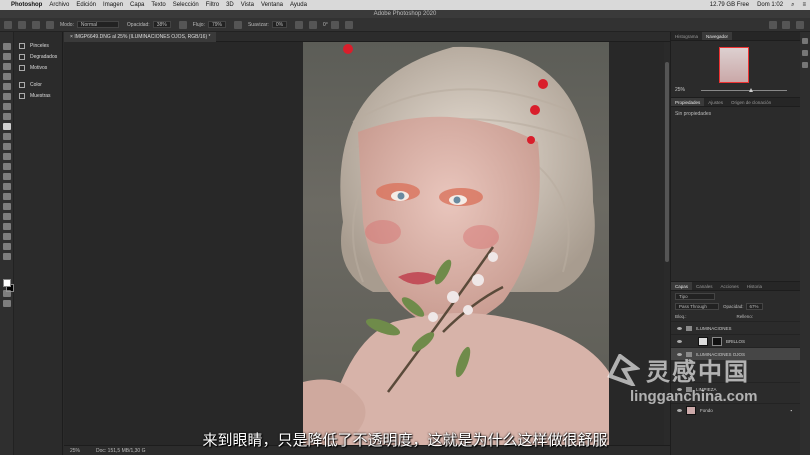 The image size is (810, 455). Describe the element at coordinates (754, 286) in the screenshot. I see `tab-historia: Historia` at that location.